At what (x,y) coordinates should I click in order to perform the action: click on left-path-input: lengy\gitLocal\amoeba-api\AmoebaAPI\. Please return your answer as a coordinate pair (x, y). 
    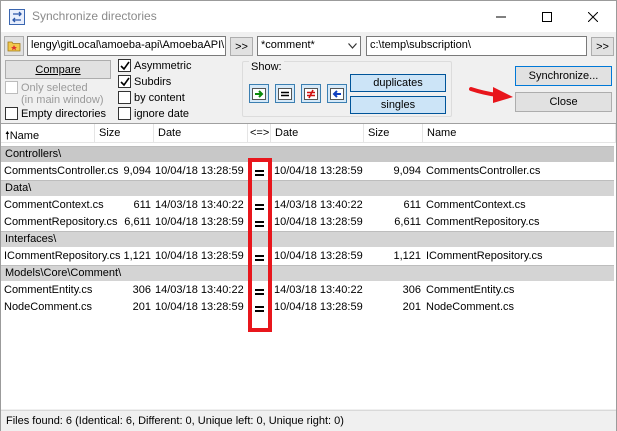
    Looking at the image, I should click on (126, 46).